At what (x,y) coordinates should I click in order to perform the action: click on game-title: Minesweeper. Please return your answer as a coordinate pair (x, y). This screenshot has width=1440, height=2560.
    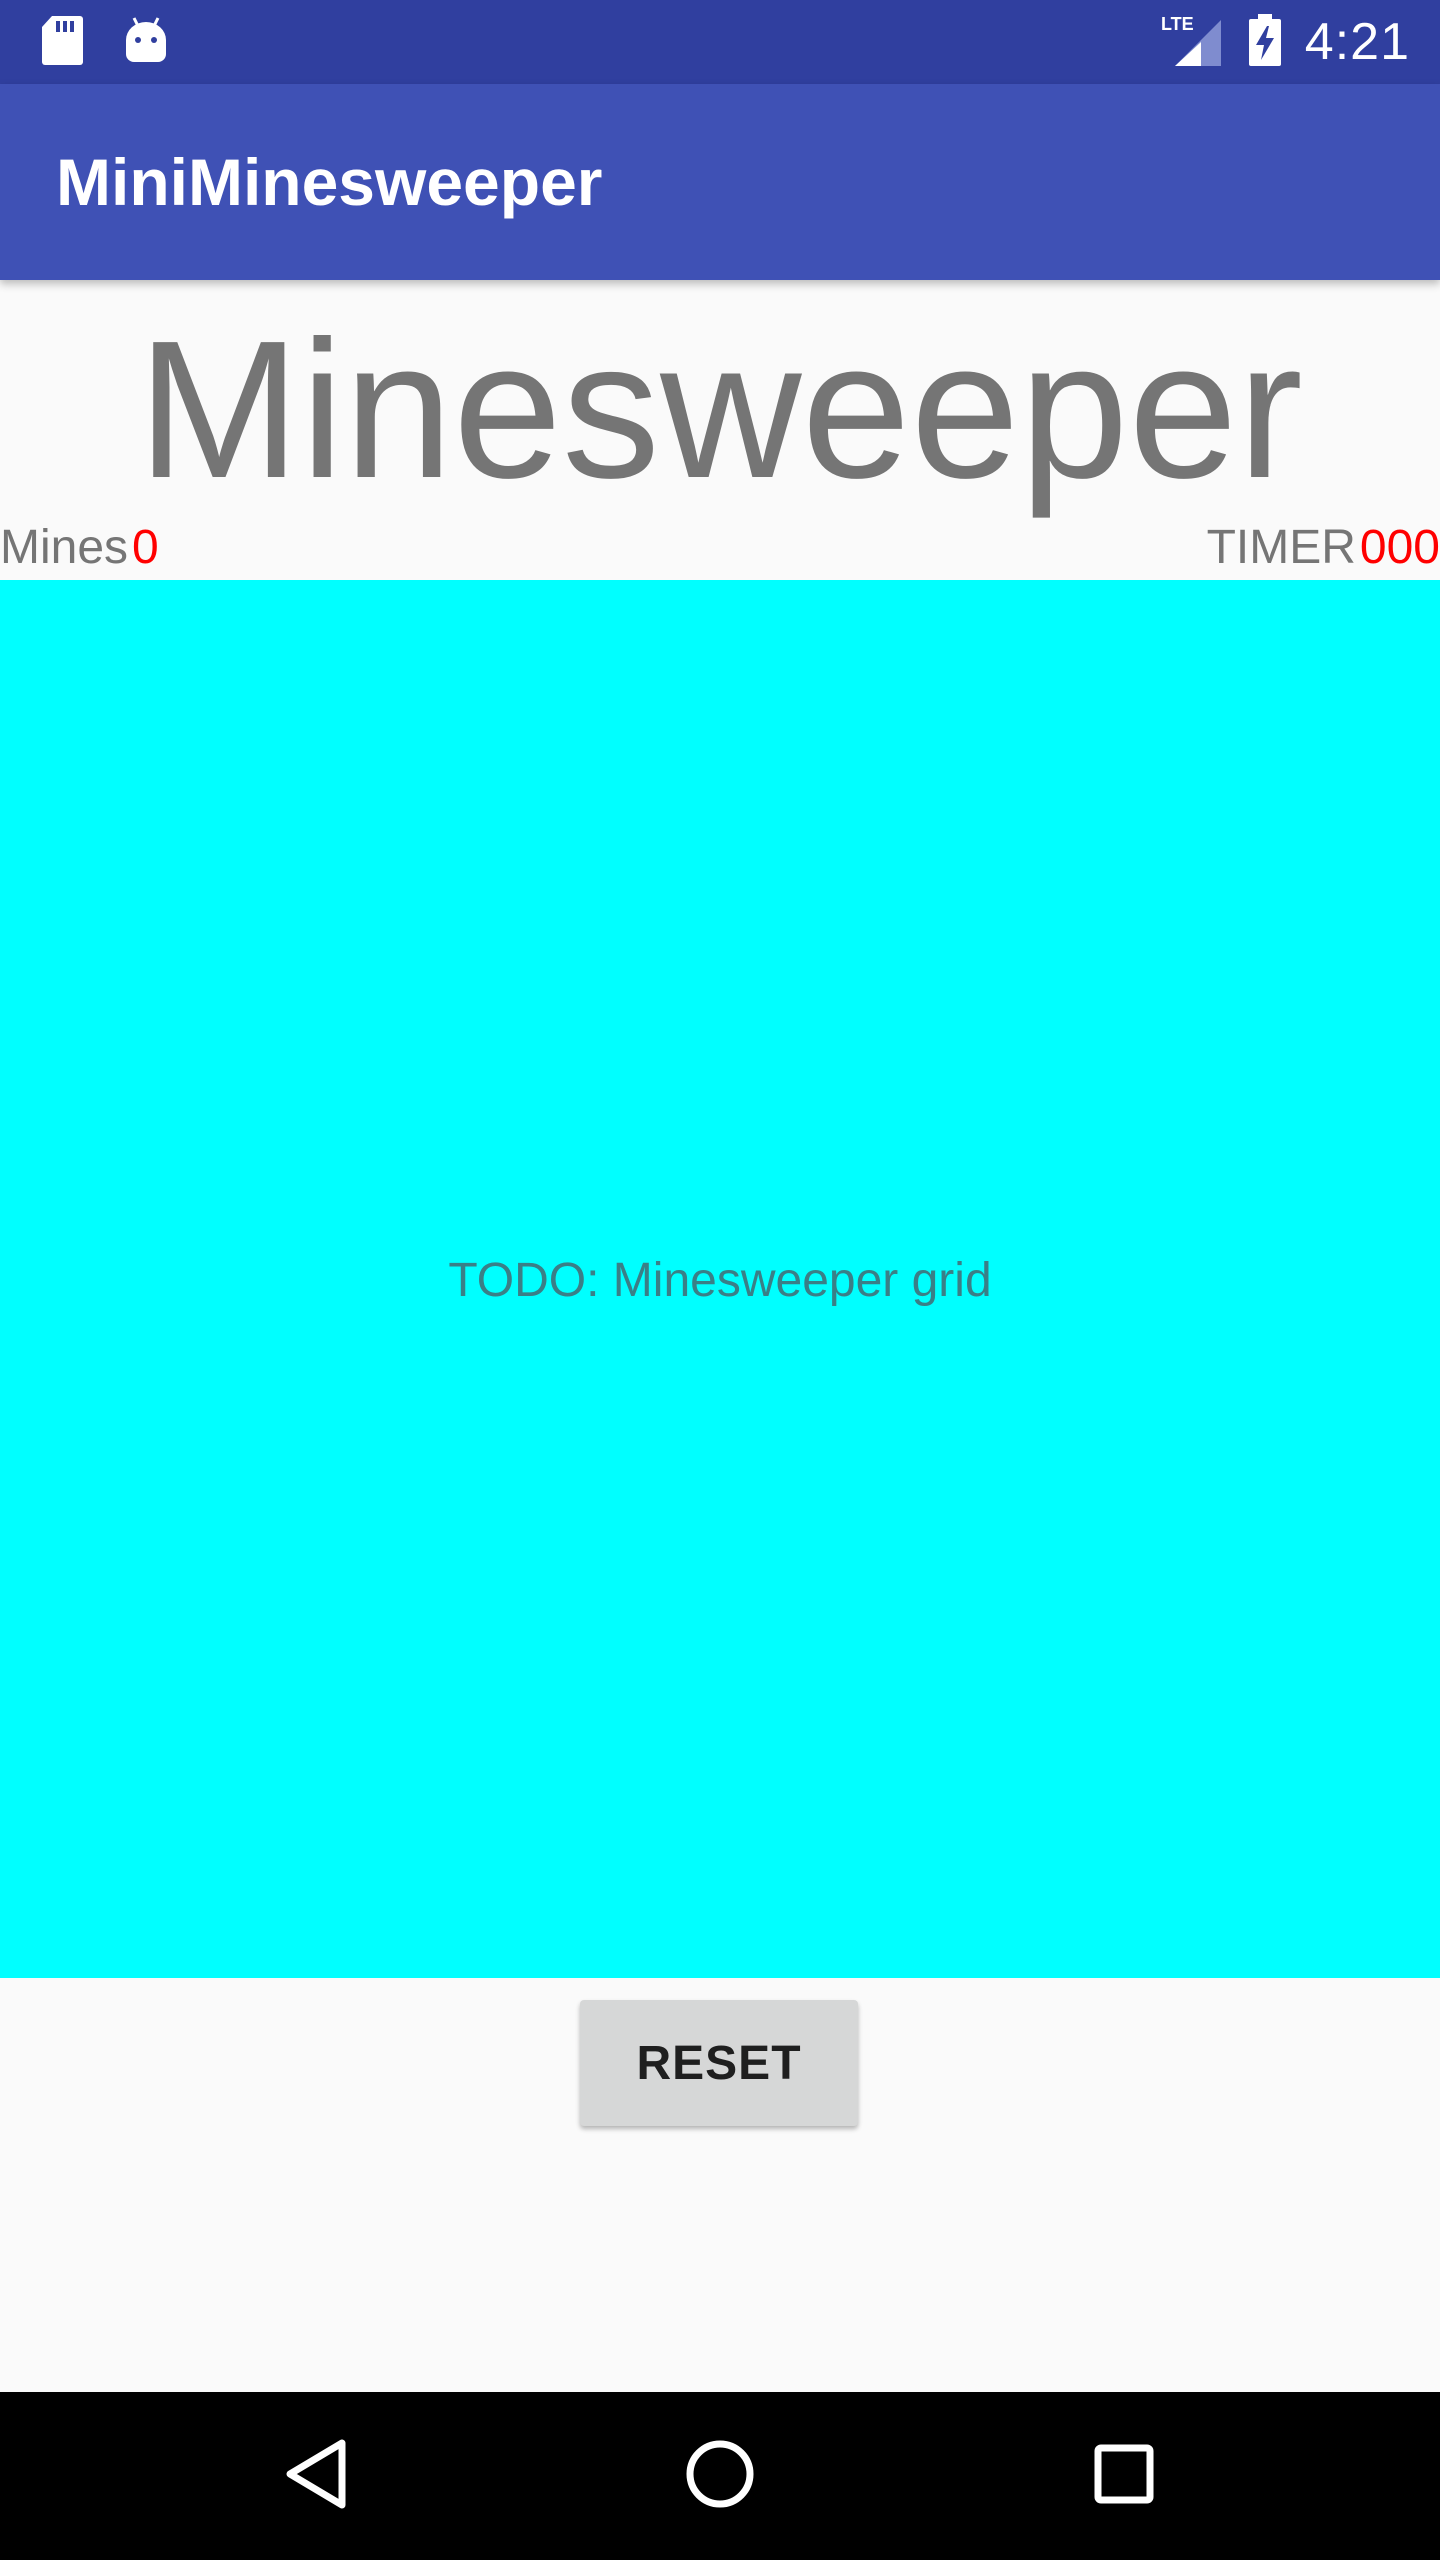
    Looking at the image, I should click on (720, 409).